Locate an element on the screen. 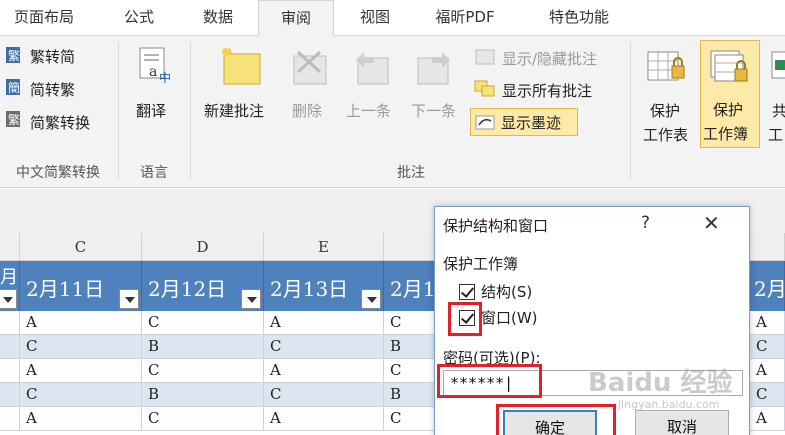 The image size is (785, 435). tab-formulas: 公式 is located at coordinates (139, 18).